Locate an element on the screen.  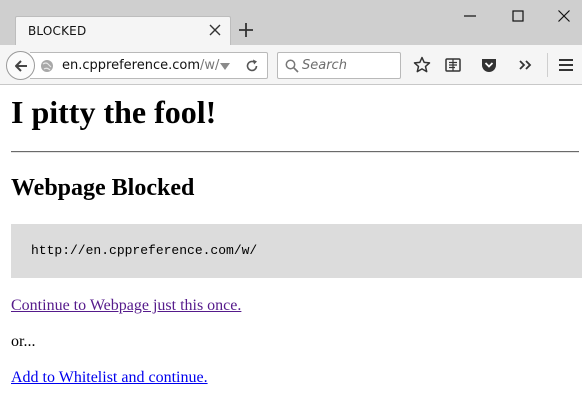
tab-title: BLOCKED is located at coordinates (57, 31).